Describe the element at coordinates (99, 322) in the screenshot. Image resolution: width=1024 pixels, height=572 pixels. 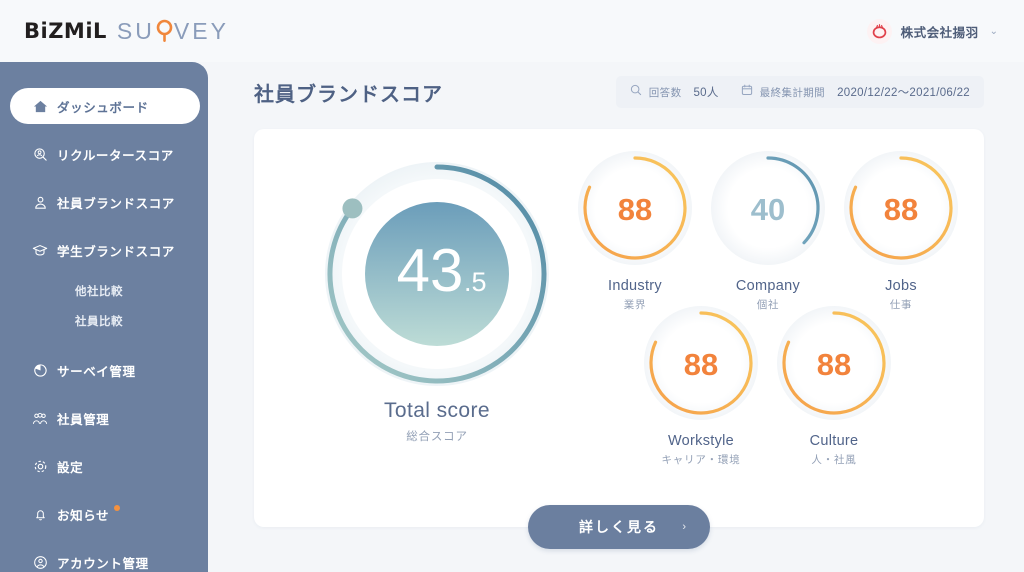
I see `sidebar-subitem-label: 社員比較` at that location.